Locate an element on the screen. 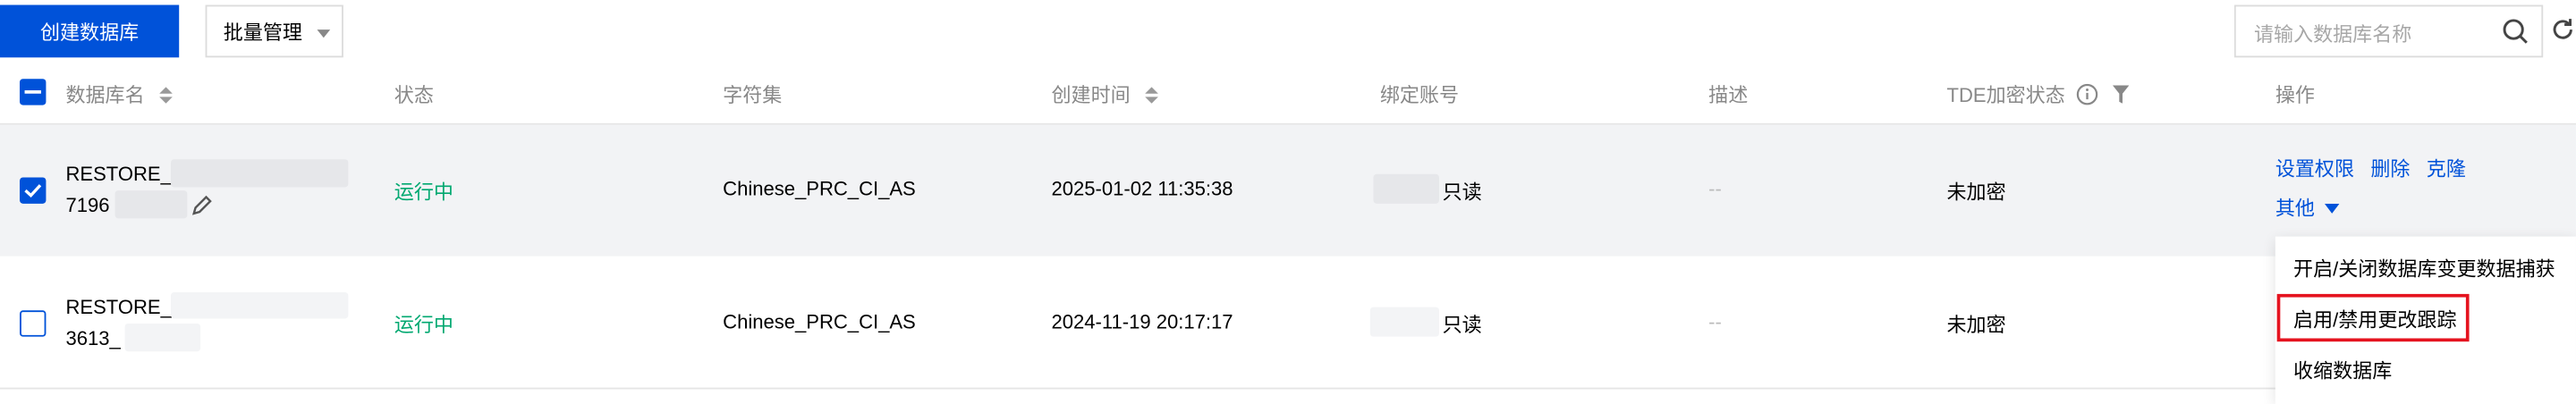 This screenshot has height=404, width=2576. header-created: 创建时间 is located at coordinates (1105, 94).